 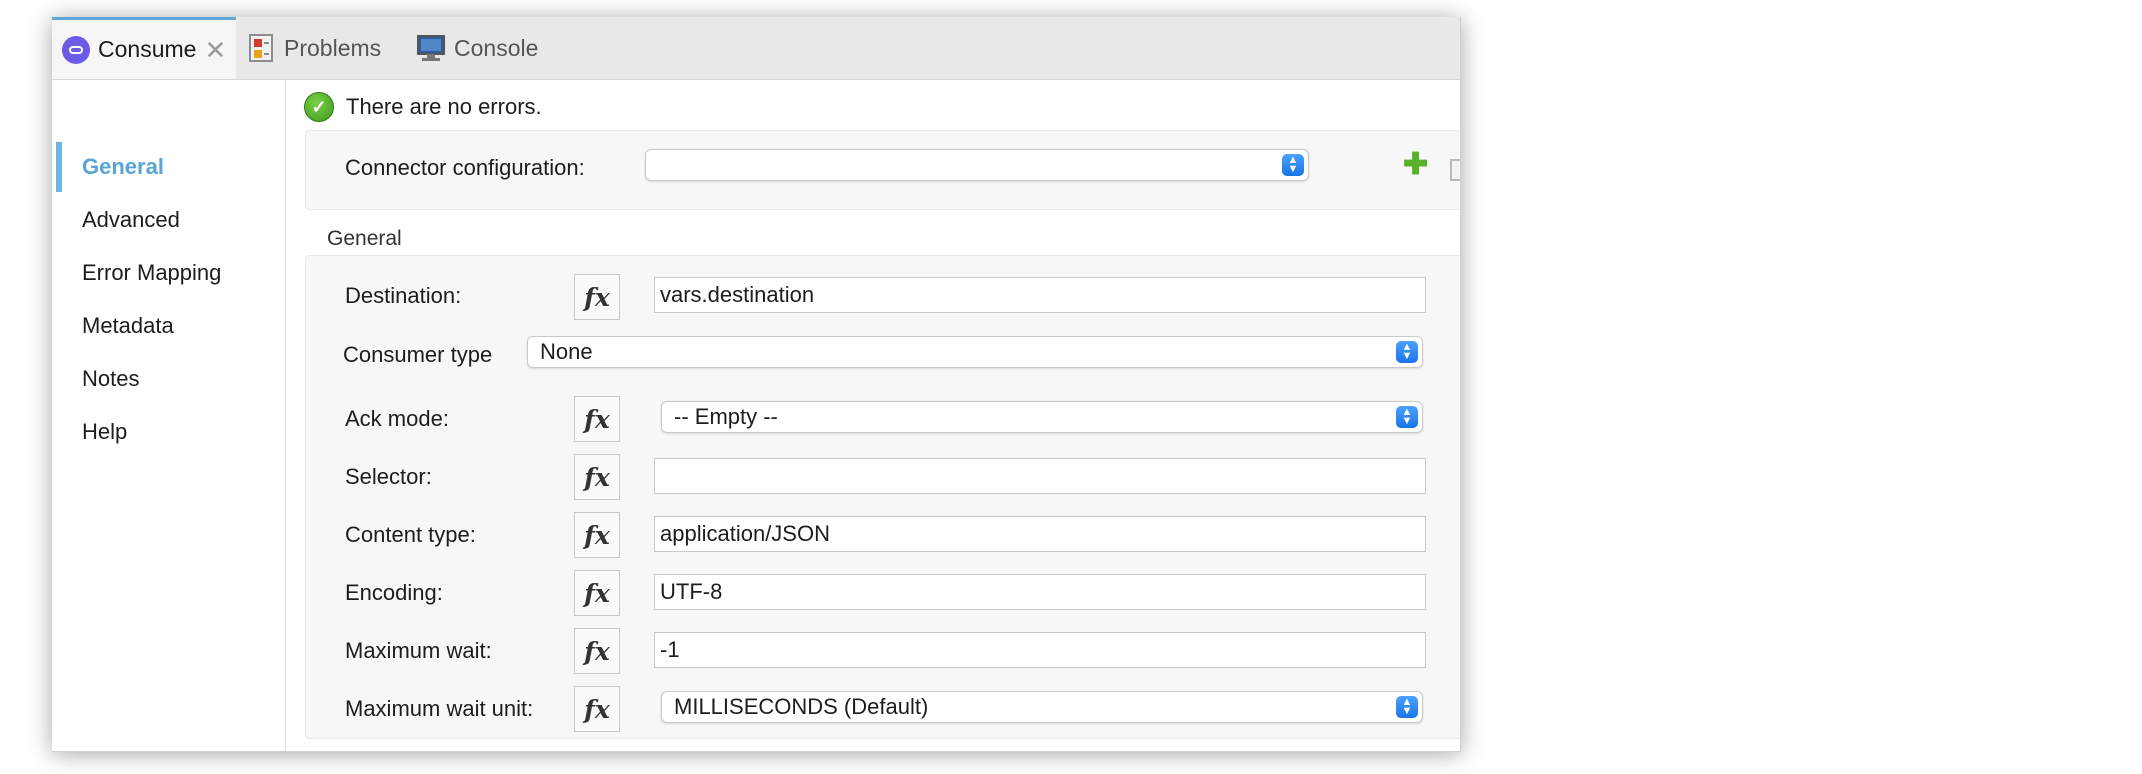 I want to click on consumer-type-label: Consumer type, so click(x=418, y=354).